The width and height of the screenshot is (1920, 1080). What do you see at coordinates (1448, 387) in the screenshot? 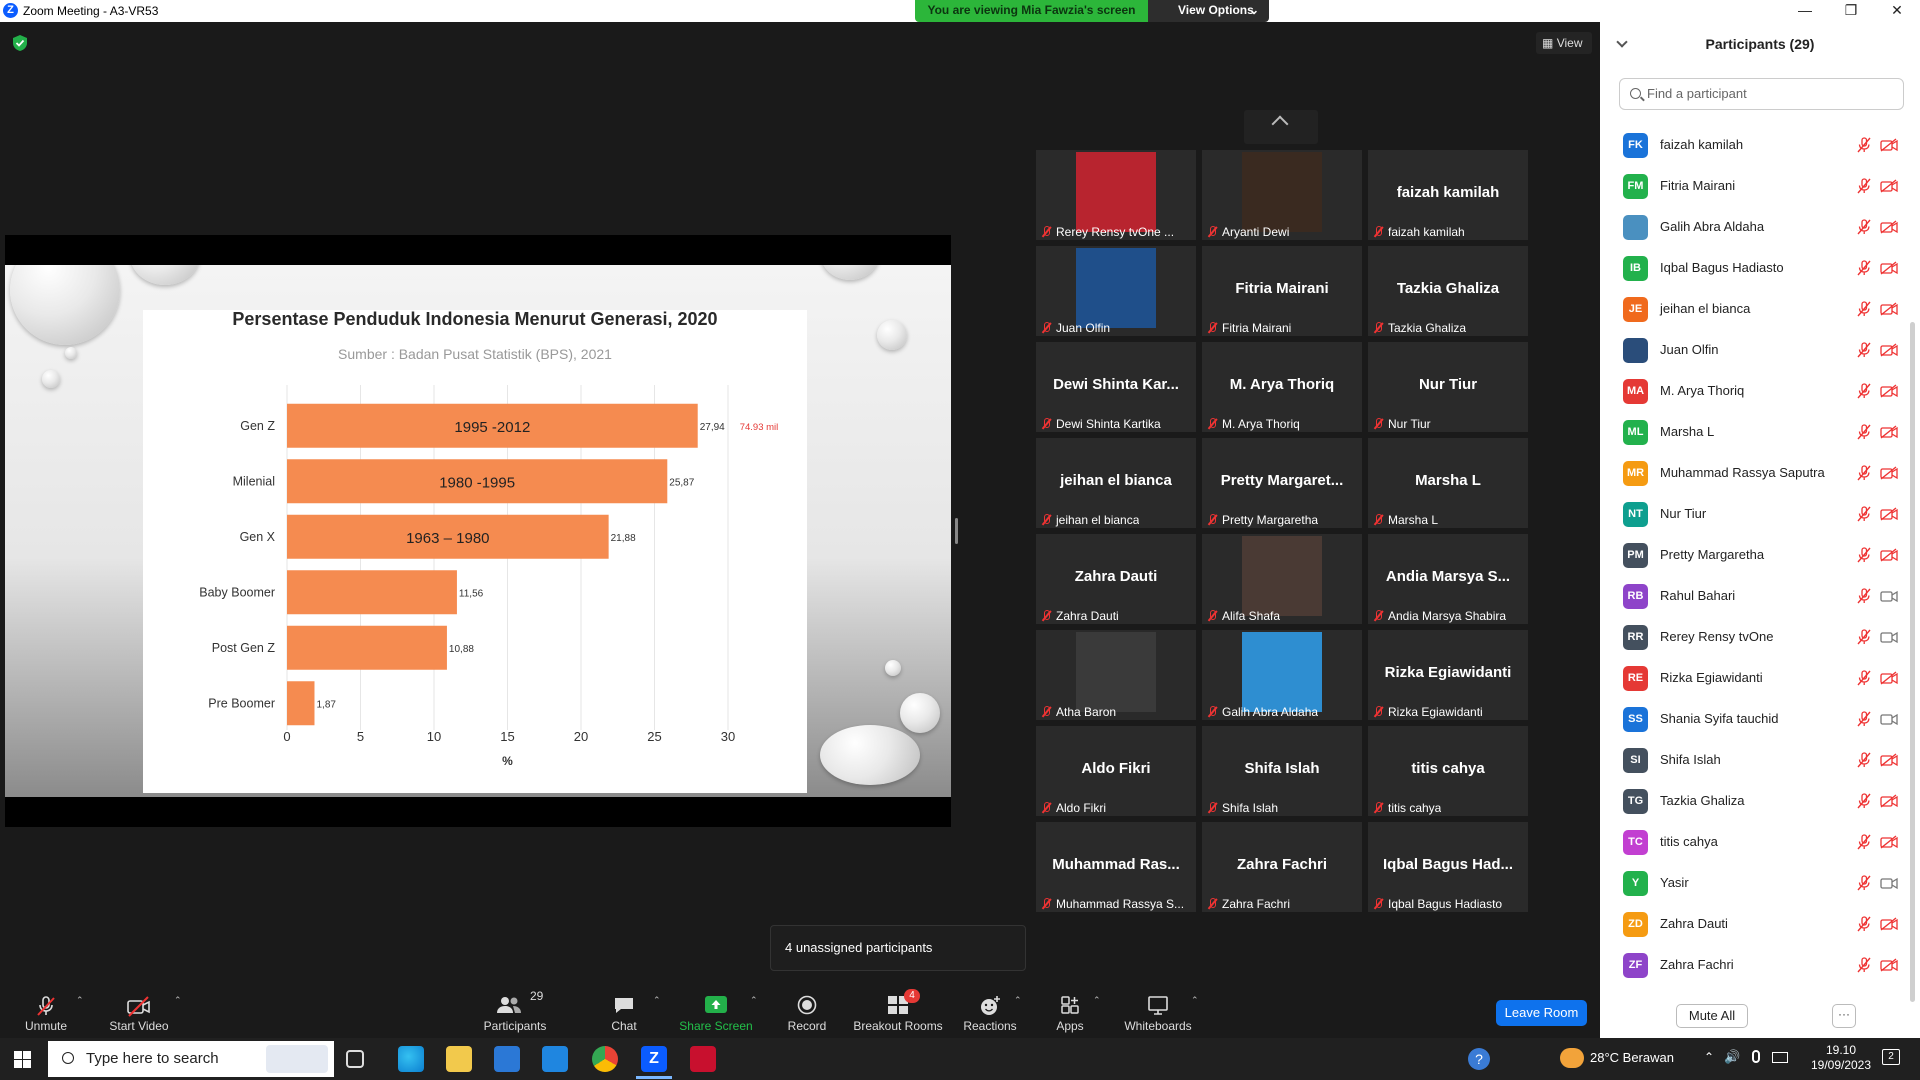
I see `participant-video-tile: Nur Tiur Nur Tiur` at bounding box center [1448, 387].